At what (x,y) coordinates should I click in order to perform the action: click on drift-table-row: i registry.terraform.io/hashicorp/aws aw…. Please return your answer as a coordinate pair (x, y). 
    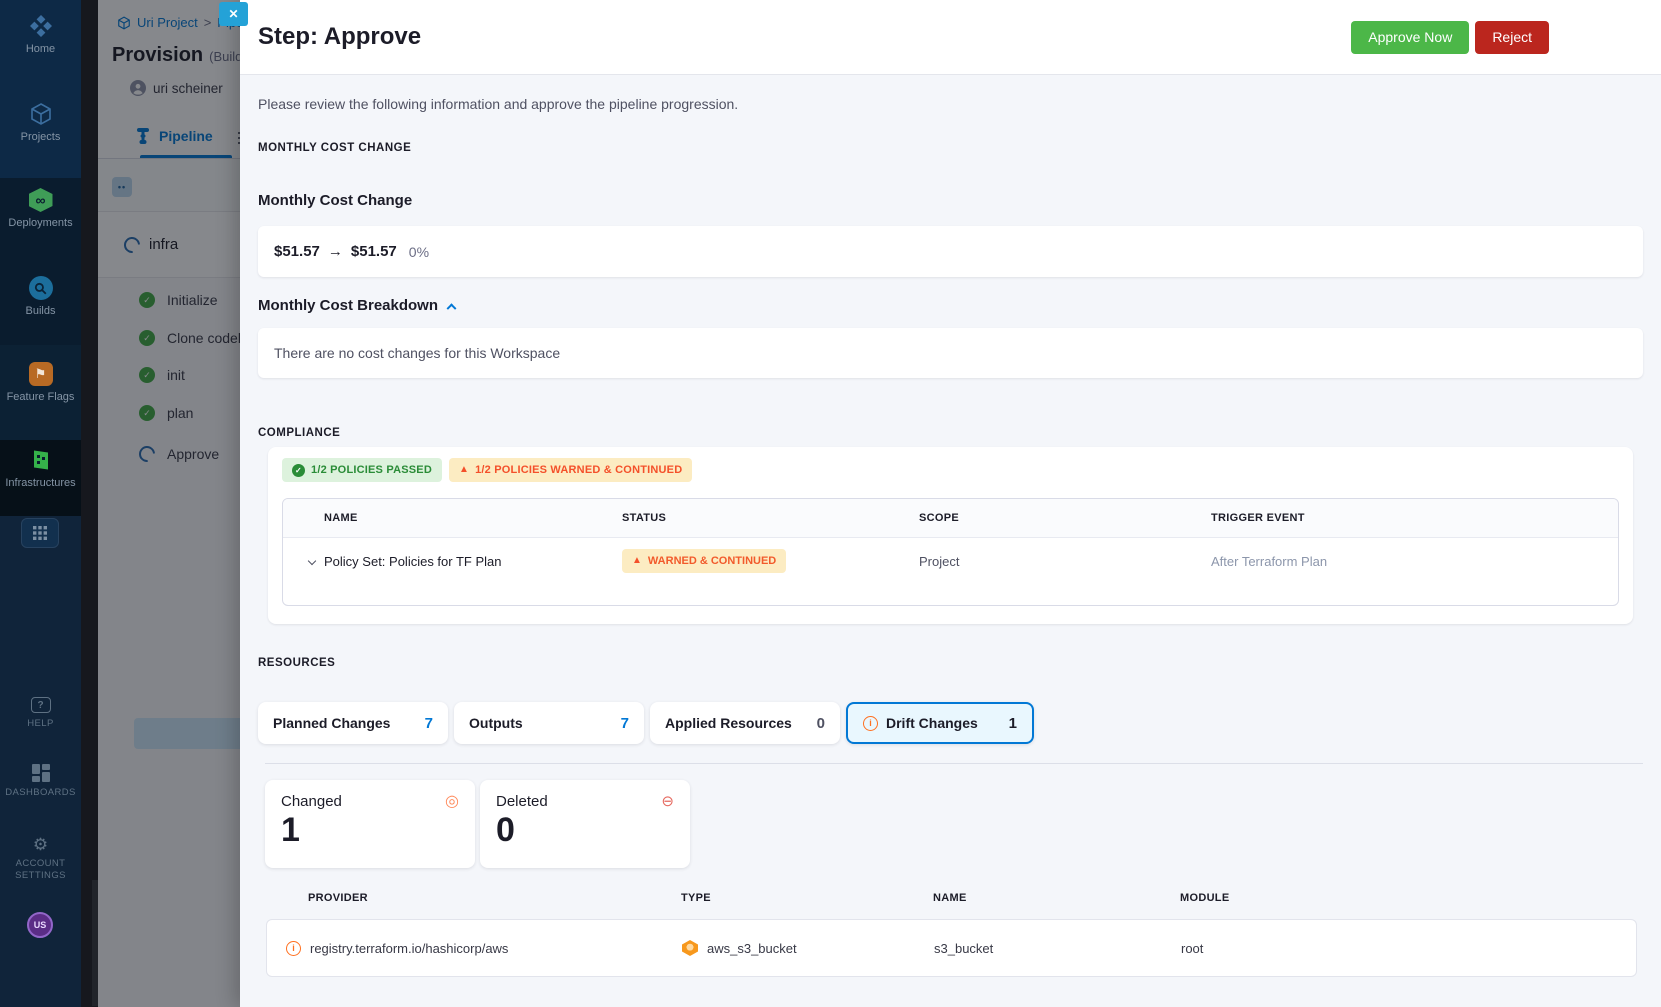
    Looking at the image, I should click on (951, 948).